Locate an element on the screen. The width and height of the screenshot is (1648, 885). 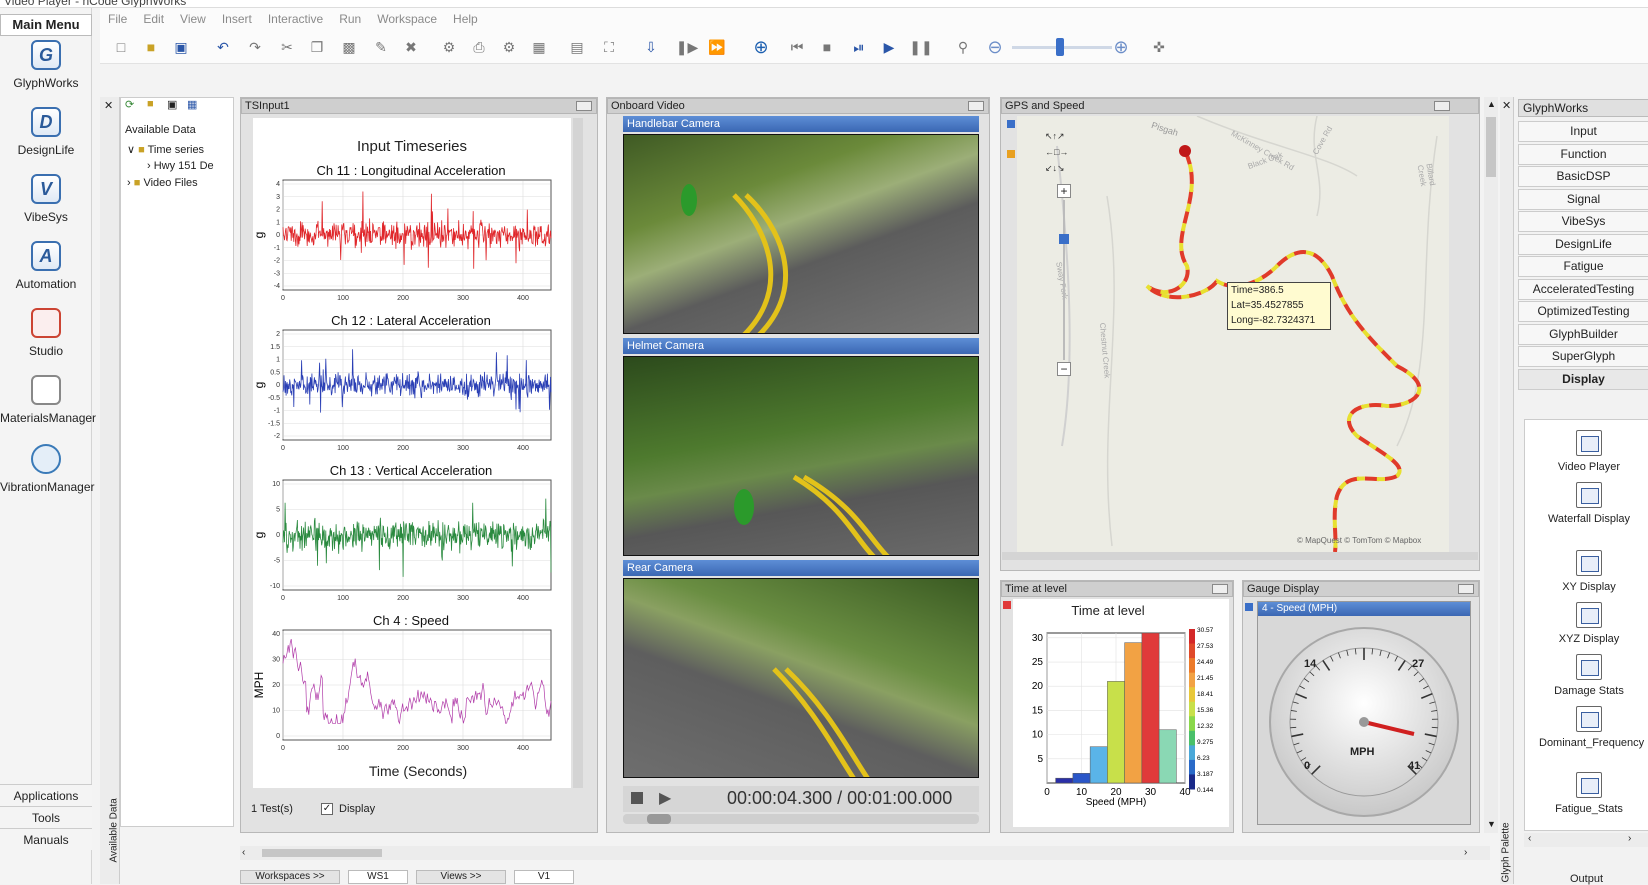
vertical-scrollbar is located at coordinates (578, 453).